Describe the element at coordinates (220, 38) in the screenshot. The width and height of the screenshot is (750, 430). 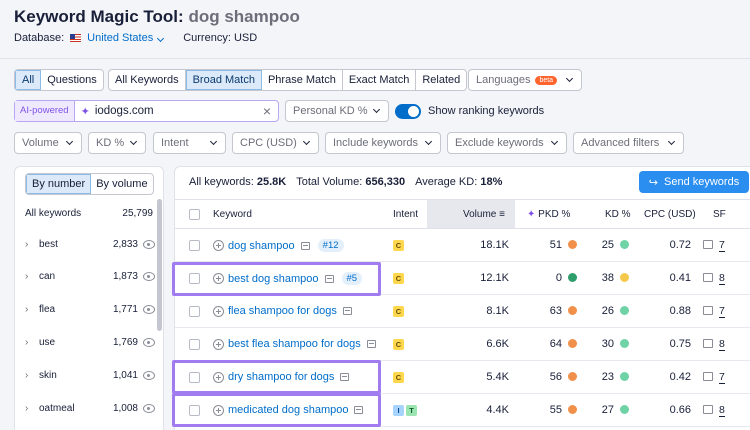
I see `currency-label: Currency: USD` at that location.